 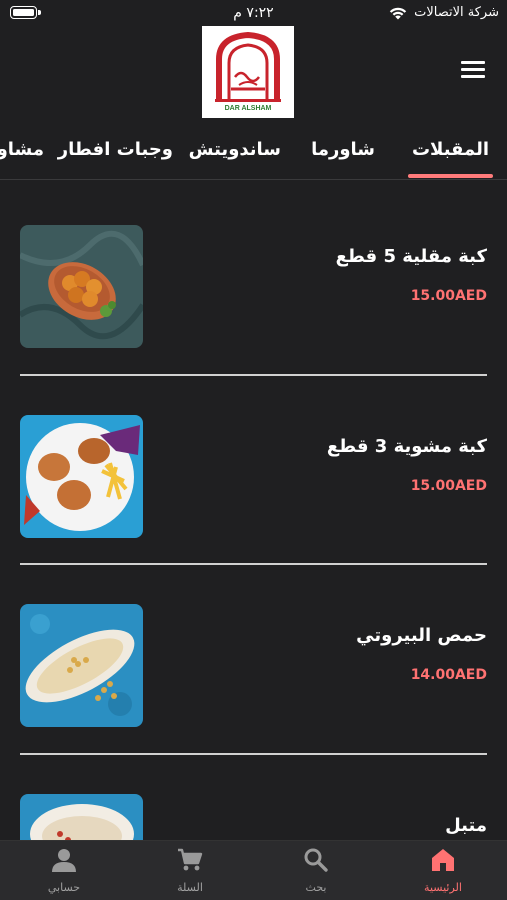 What do you see at coordinates (64, 860) in the screenshot?
I see `user-icon` at bounding box center [64, 860].